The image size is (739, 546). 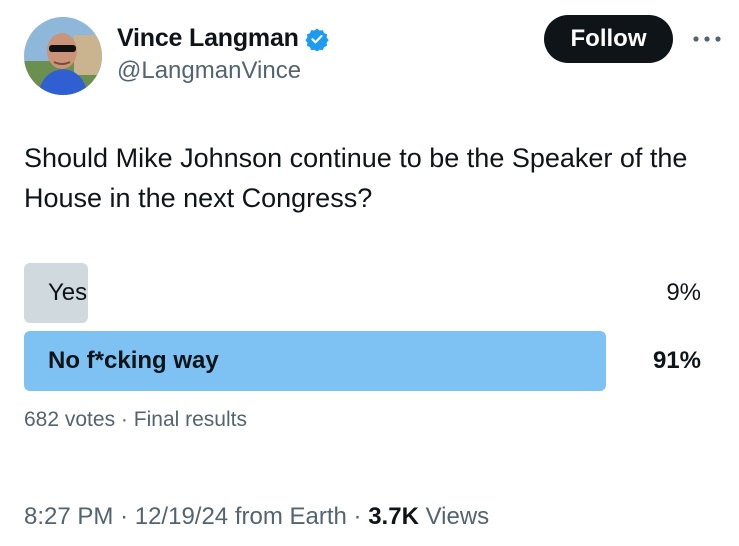 I want to click on author-name-row: Vince Langman, so click(x=223, y=38).